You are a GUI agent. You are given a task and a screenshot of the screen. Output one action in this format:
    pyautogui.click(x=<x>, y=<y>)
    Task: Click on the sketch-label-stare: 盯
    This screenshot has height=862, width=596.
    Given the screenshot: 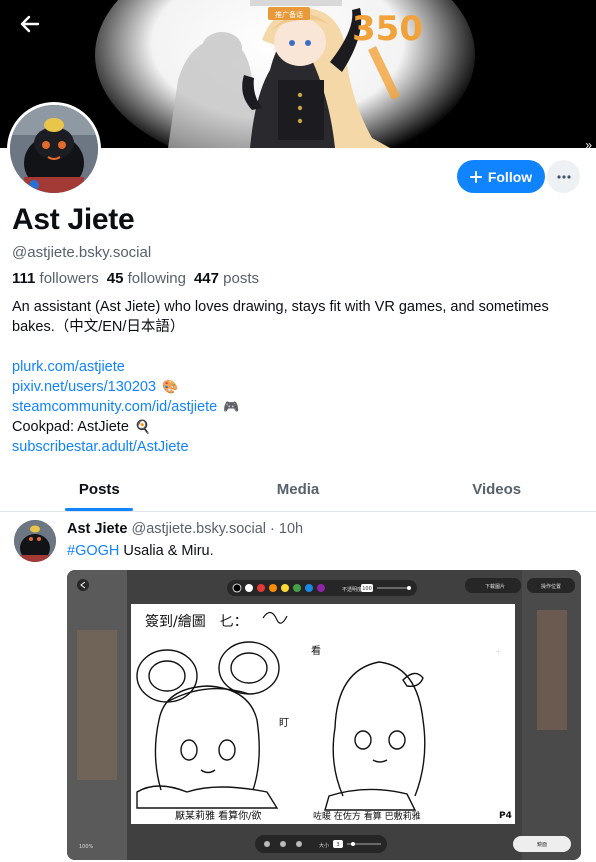 What is the action you would take?
    pyautogui.click(x=284, y=723)
    